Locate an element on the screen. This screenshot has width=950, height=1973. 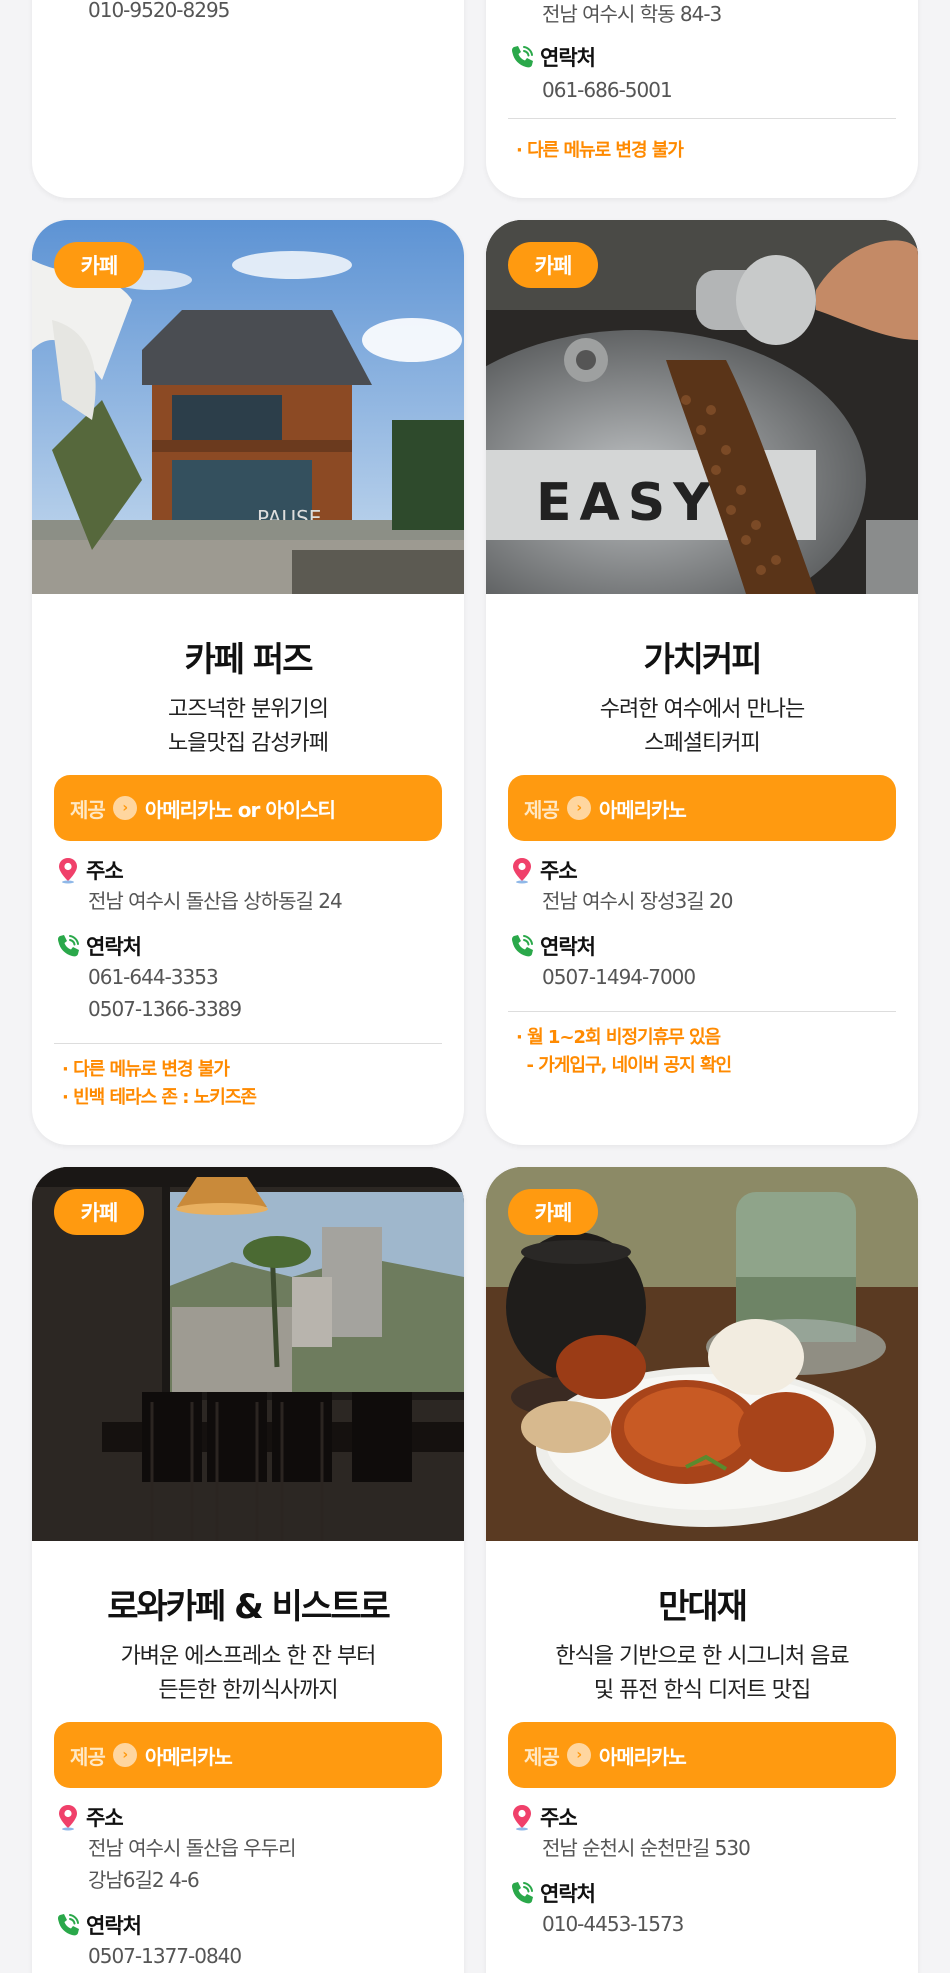
address-text: 전남 여수시 돌산읍 상하동길 24 is located at coordinates (215, 901).